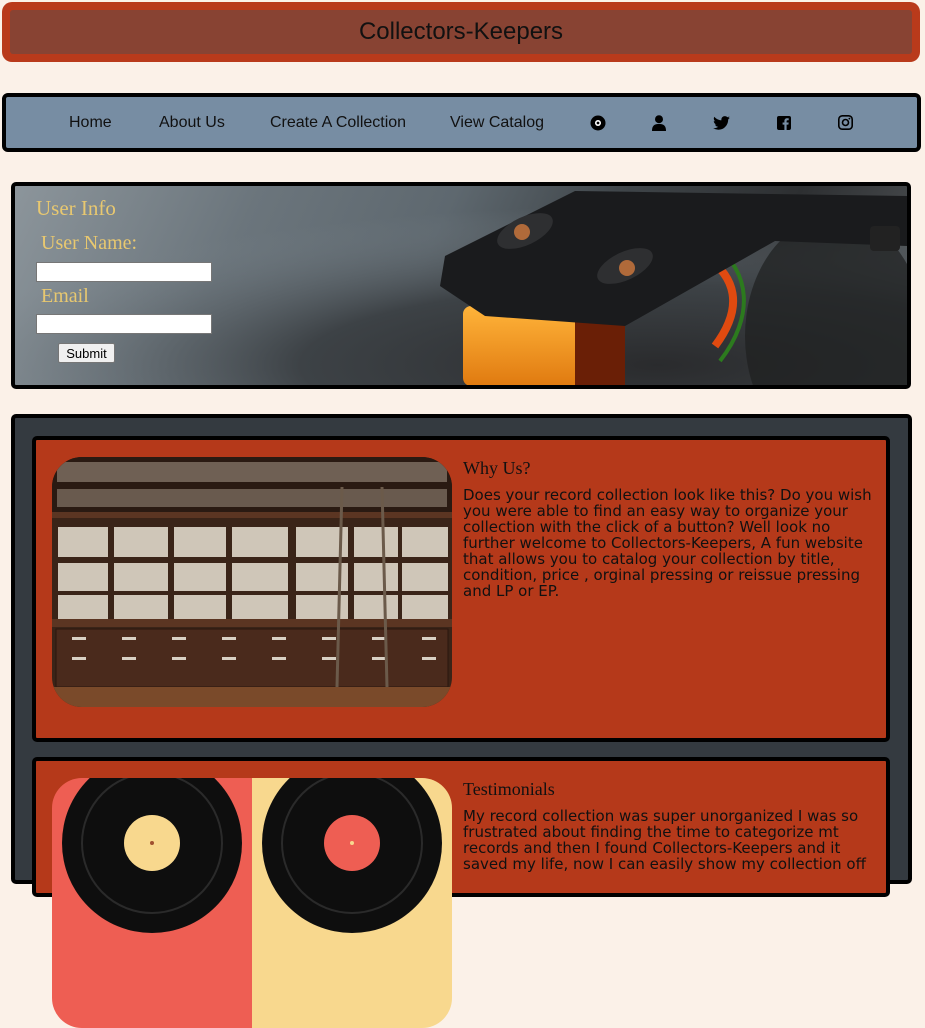  I want to click on user-icon, so click(659, 122).